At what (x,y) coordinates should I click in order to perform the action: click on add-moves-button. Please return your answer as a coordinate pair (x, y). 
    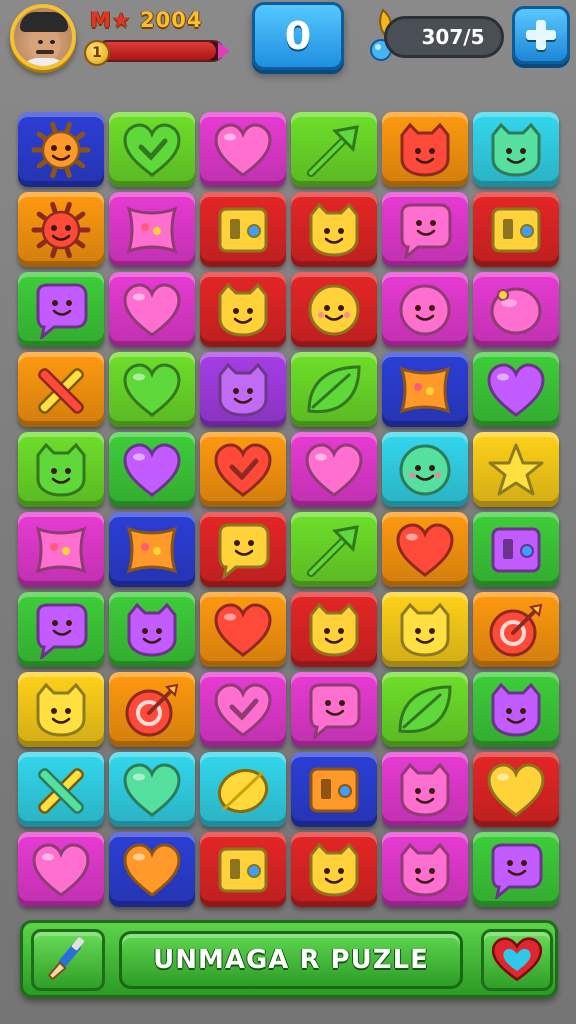
    Looking at the image, I should click on (541, 35).